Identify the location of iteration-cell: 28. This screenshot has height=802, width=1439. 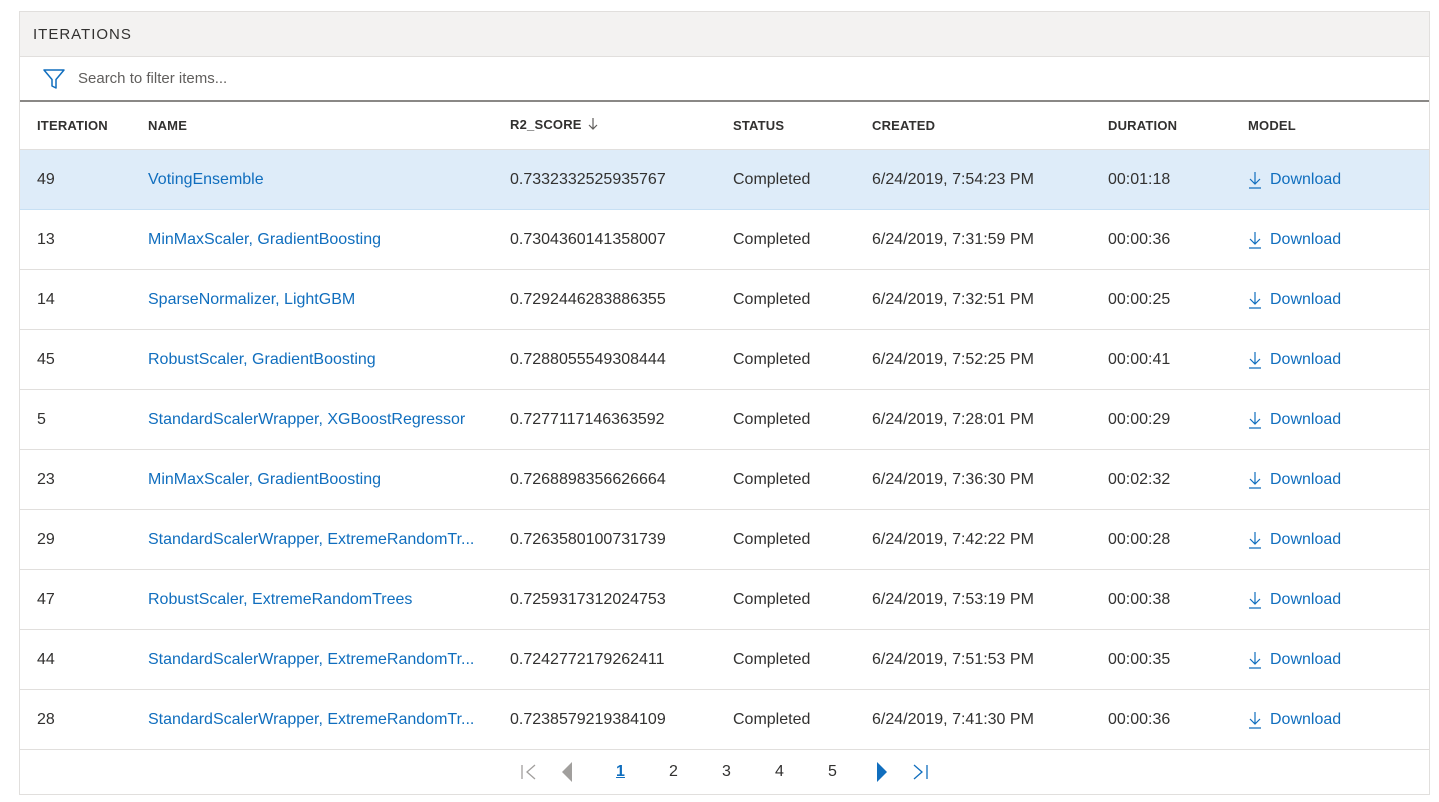
(46, 719).